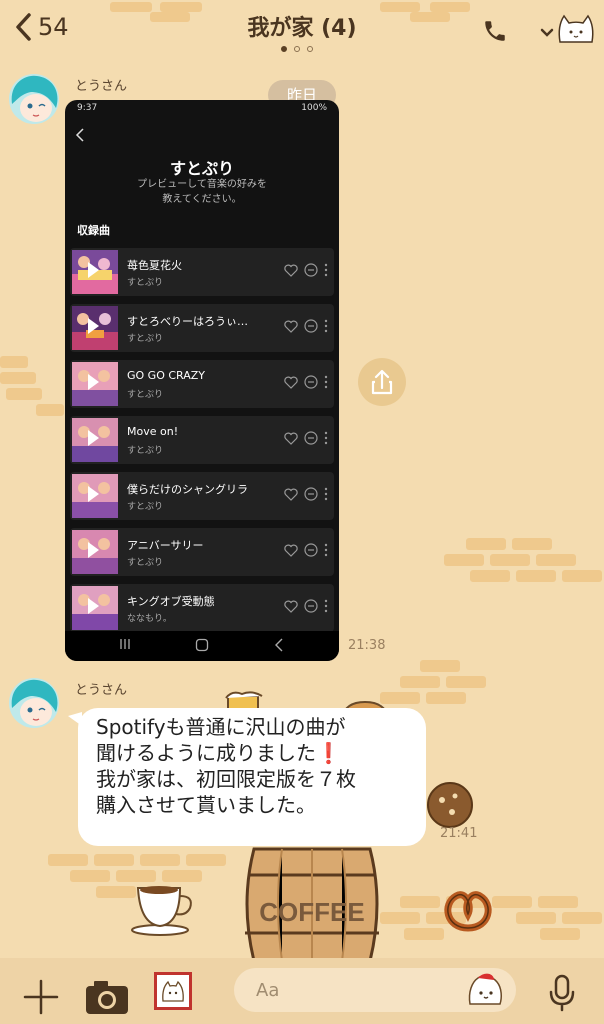  I want to click on message-input-placeholder: Aa, so click(268, 990).